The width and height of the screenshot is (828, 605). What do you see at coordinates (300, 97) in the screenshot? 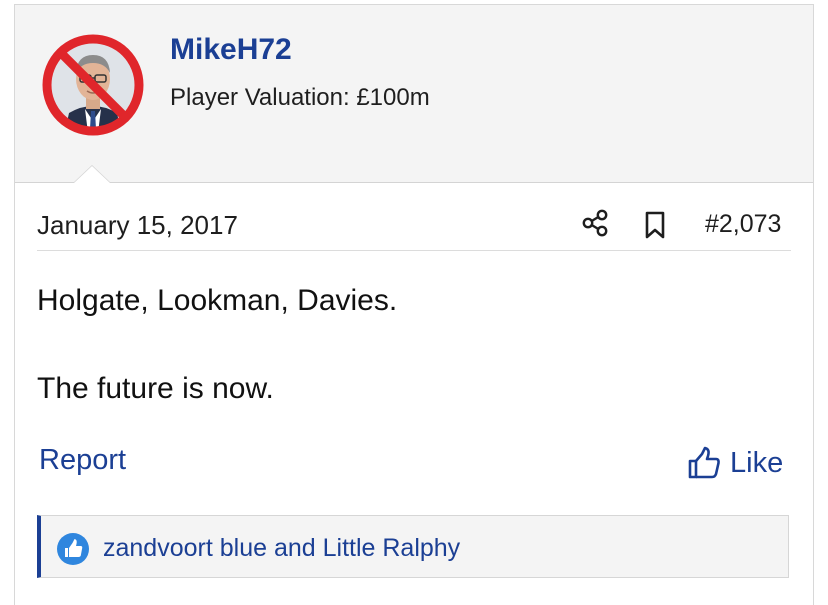
I see `author-title: Player Valuation: £100m` at bounding box center [300, 97].